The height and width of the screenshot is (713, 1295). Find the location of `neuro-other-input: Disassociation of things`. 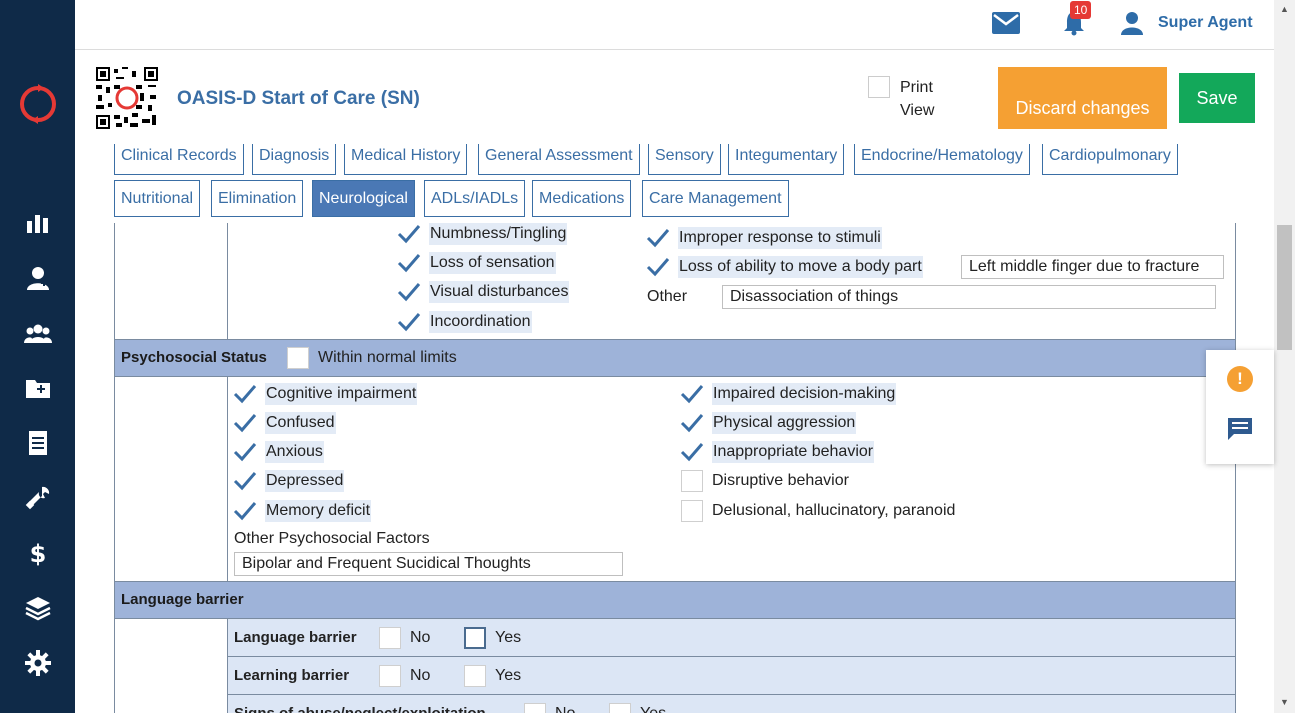

neuro-other-input: Disassociation of things is located at coordinates (969, 297).